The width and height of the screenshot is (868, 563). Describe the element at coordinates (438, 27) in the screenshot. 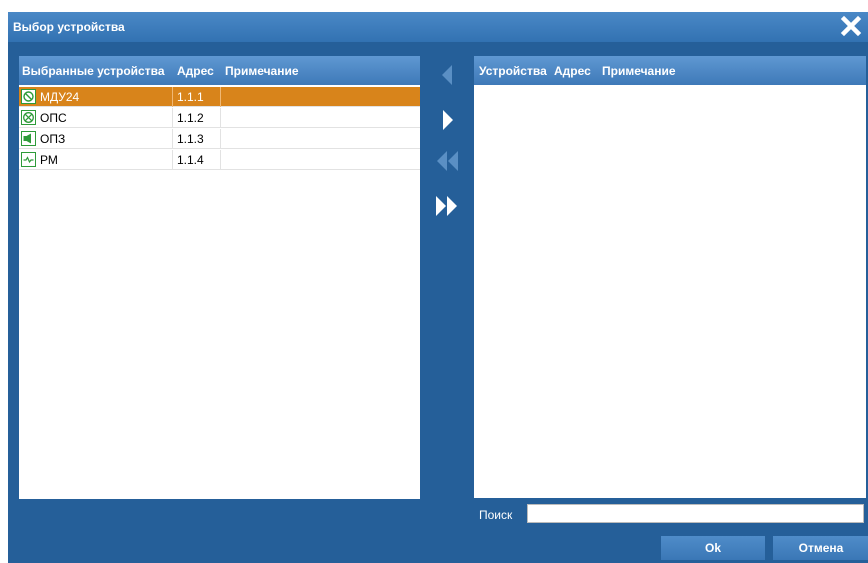

I see `title-bar: Выбор устройства` at that location.